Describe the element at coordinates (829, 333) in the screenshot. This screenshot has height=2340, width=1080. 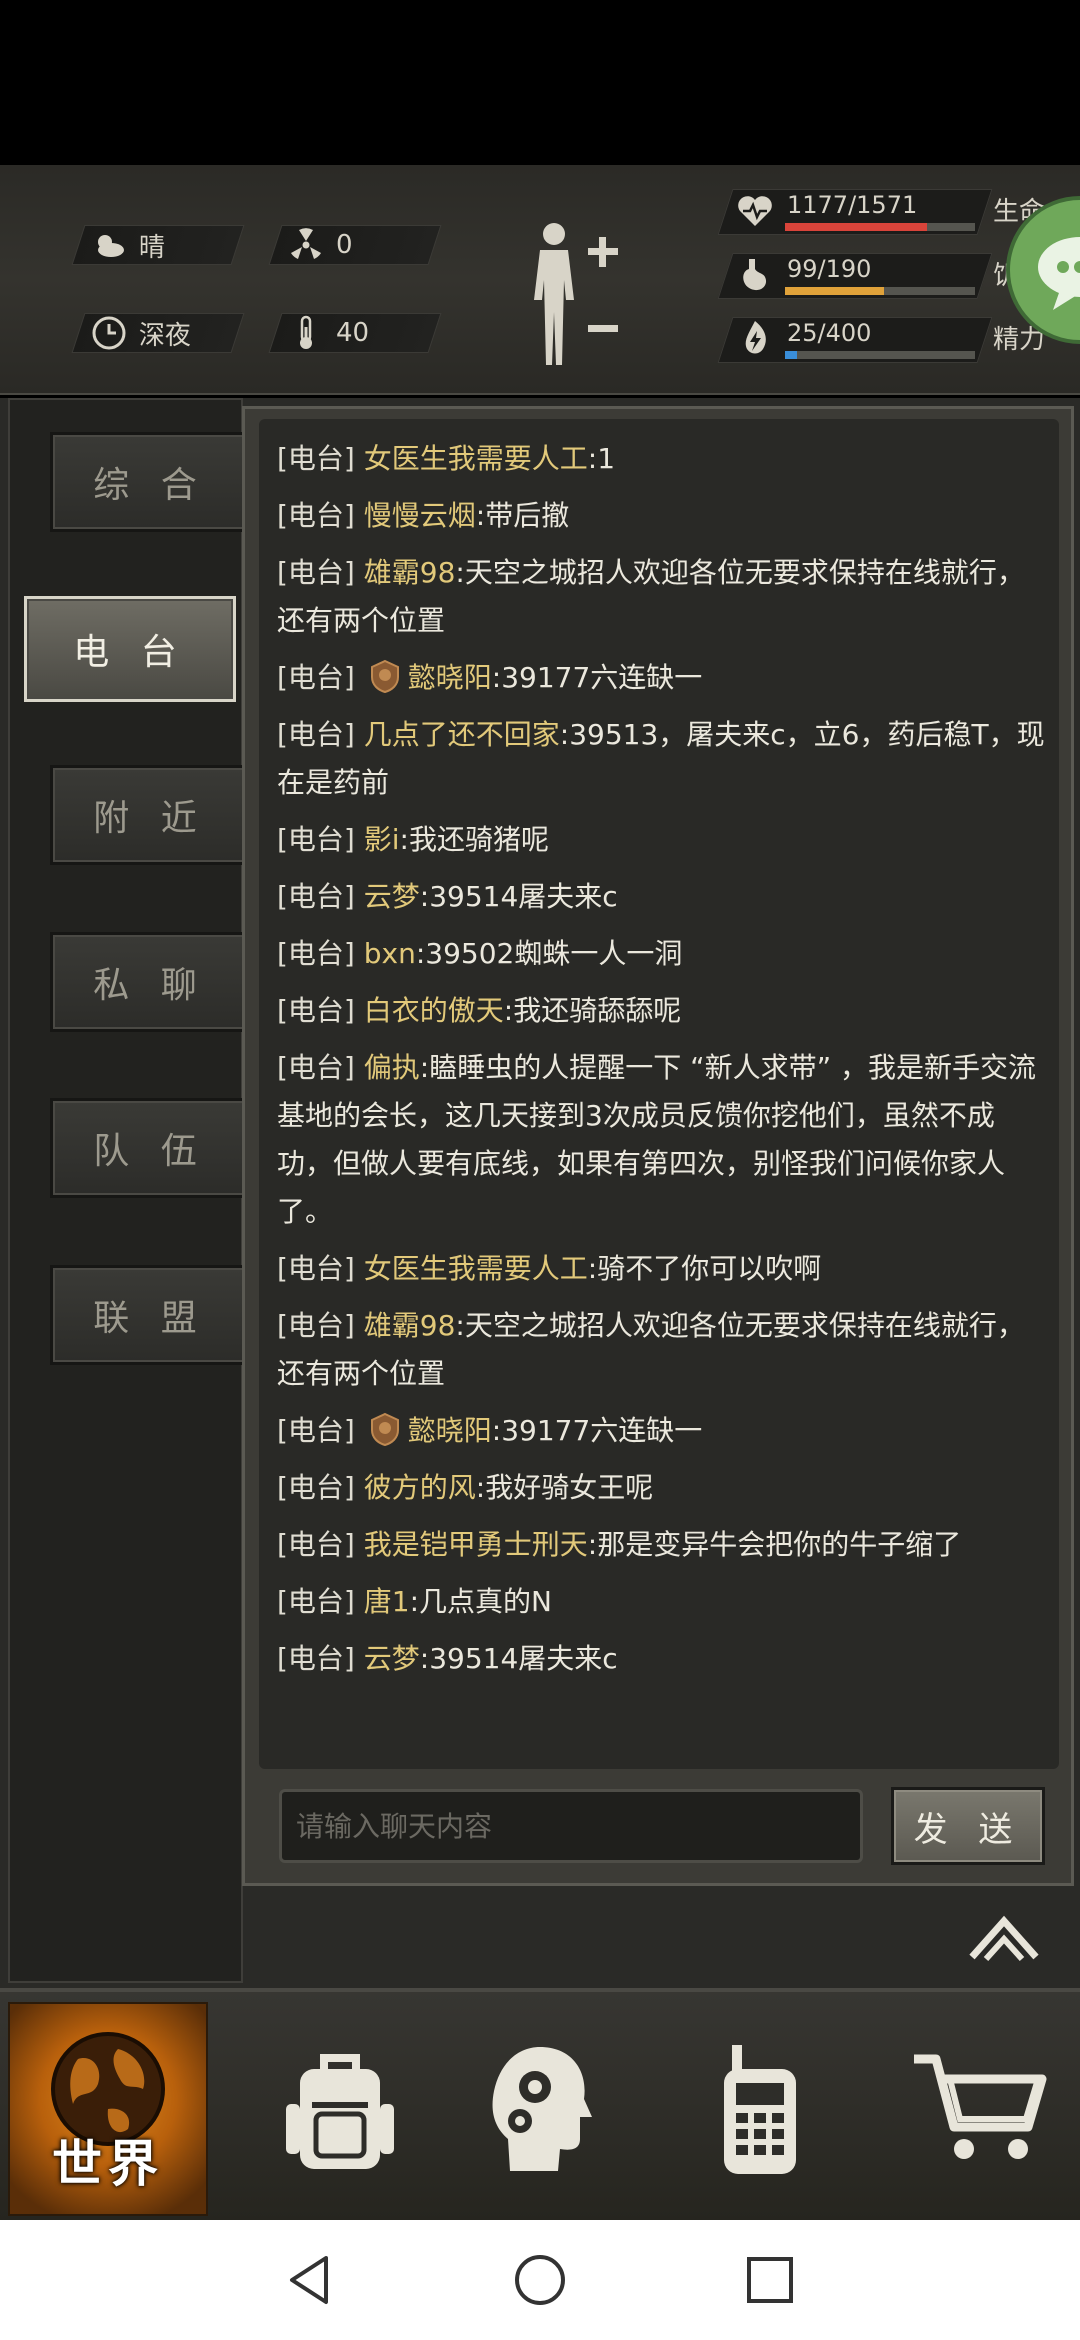
I see `energy-value: 25/400` at that location.